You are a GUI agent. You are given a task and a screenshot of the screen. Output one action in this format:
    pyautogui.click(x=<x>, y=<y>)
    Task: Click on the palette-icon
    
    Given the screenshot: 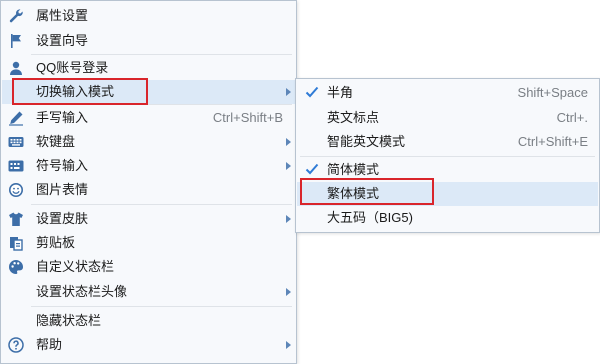 What is the action you would take?
    pyautogui.click(x=16, y=267)
    